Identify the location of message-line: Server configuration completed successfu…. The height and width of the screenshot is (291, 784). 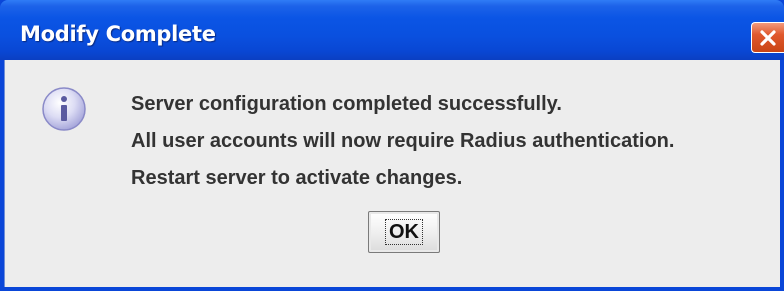
(346, 104).